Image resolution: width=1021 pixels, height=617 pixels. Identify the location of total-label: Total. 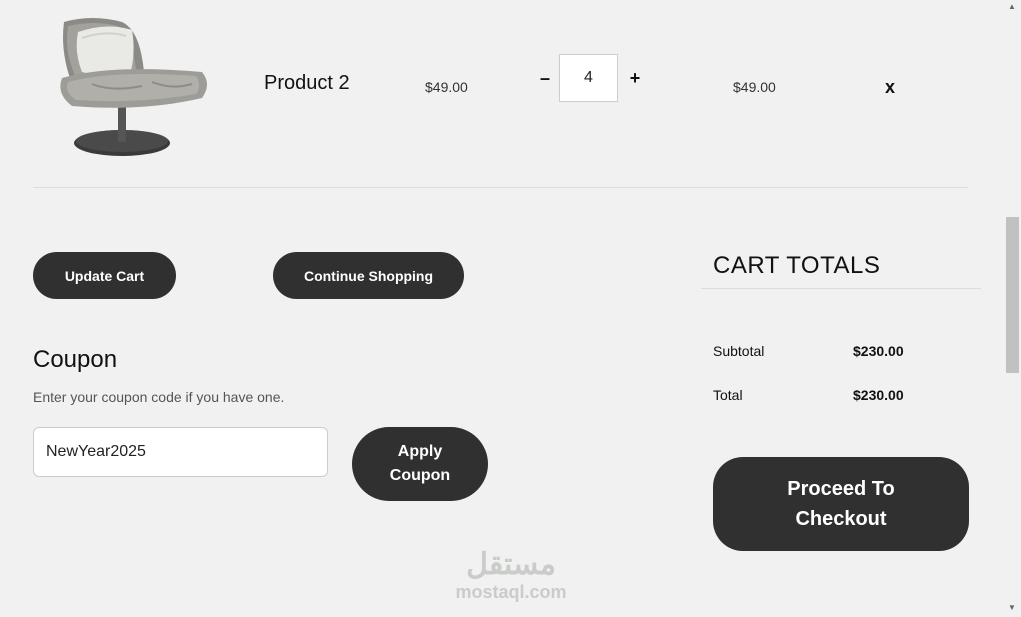
(728, 395).